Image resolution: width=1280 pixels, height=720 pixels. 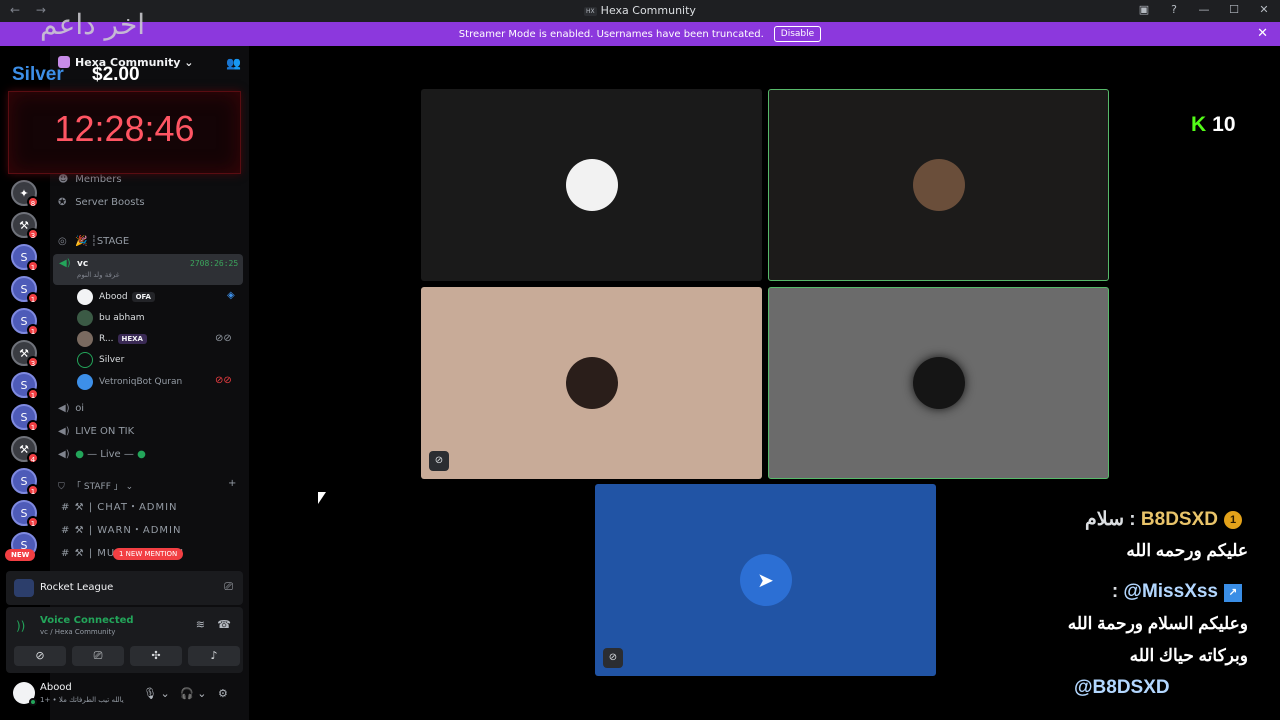 What do you see at coordinates (121, 528) in the screenshot?
I see `text-channel-warn-admin: # ⚒ | WARN・ADMIN` at bounding box center [121, 528].